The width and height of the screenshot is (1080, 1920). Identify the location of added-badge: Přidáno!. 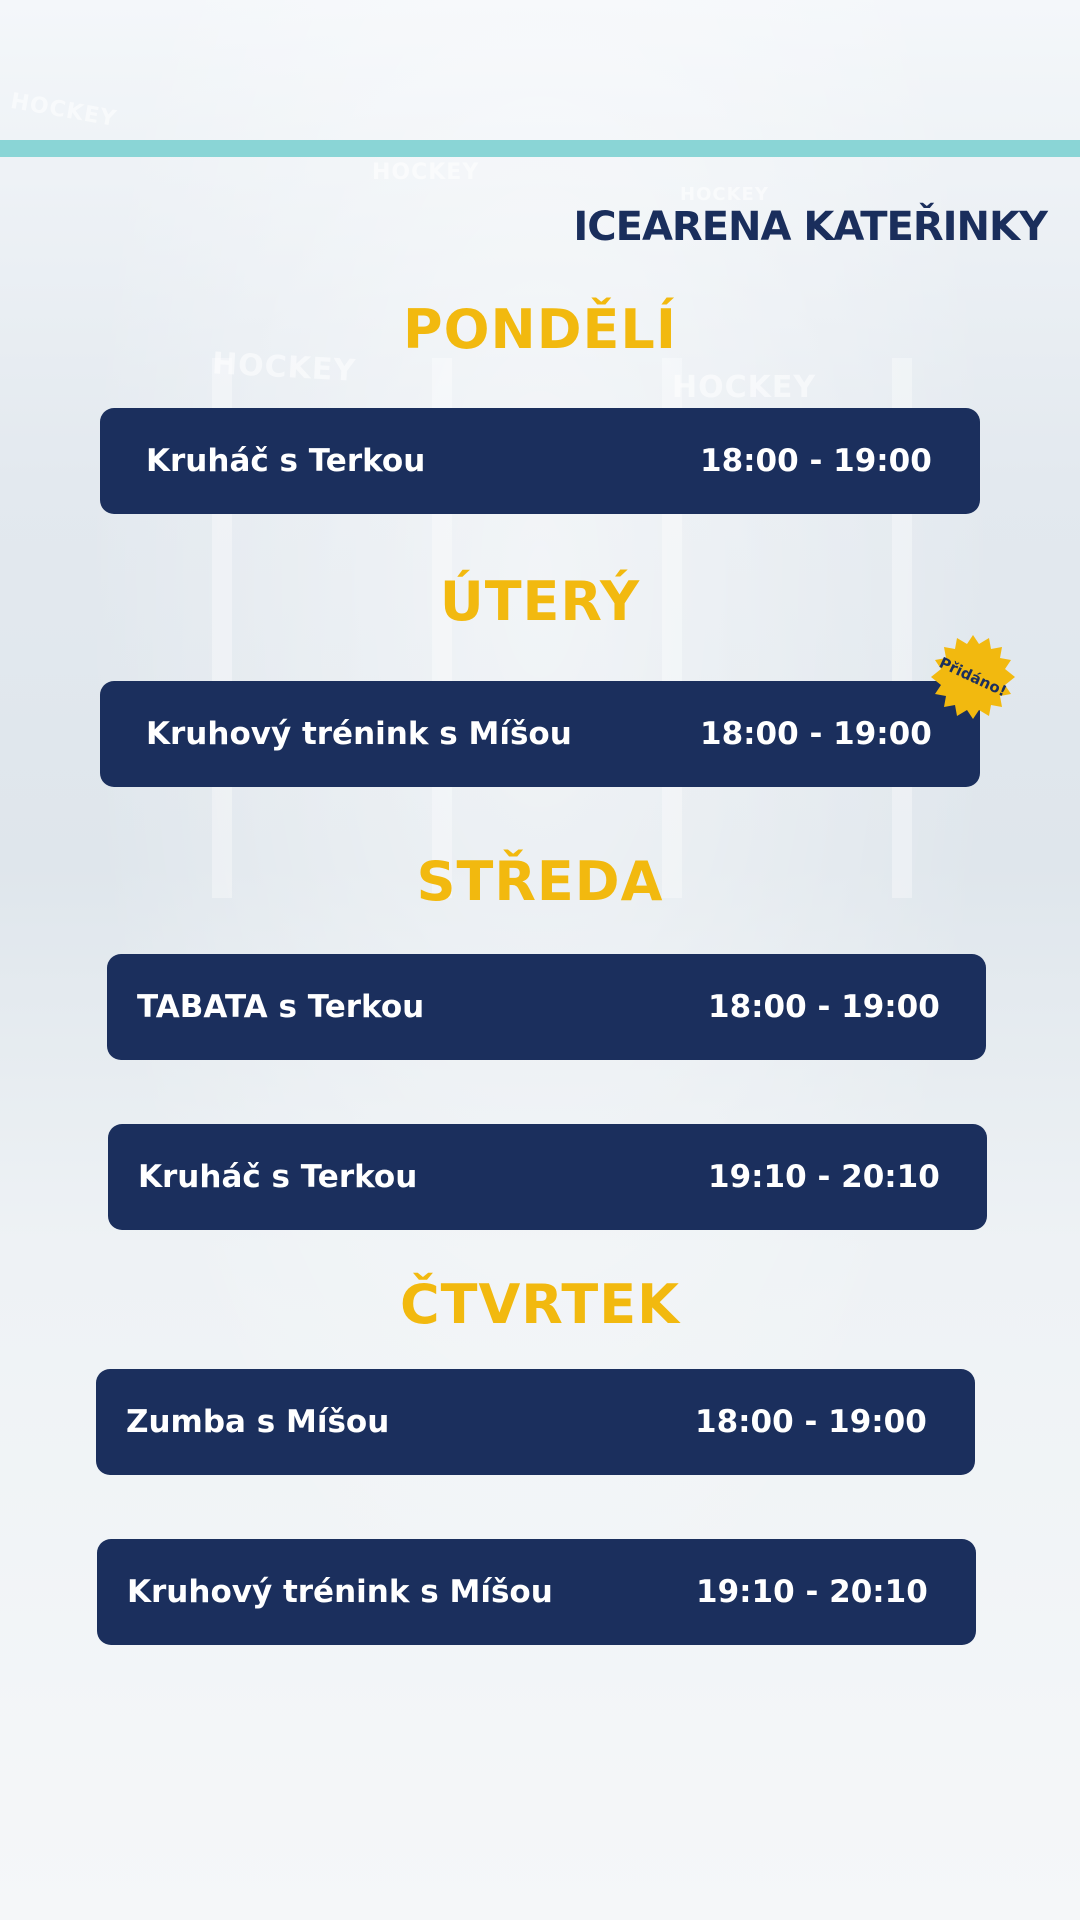
(973, 677).